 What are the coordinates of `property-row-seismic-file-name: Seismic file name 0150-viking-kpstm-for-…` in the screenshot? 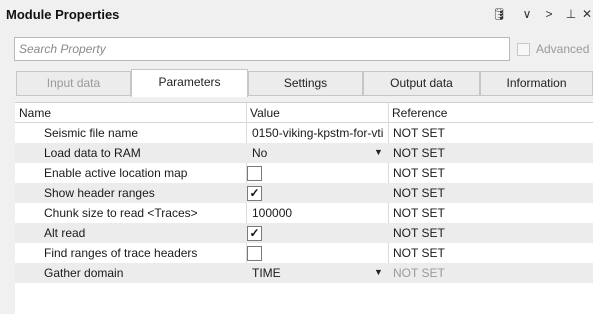 It's located at (304, 133).